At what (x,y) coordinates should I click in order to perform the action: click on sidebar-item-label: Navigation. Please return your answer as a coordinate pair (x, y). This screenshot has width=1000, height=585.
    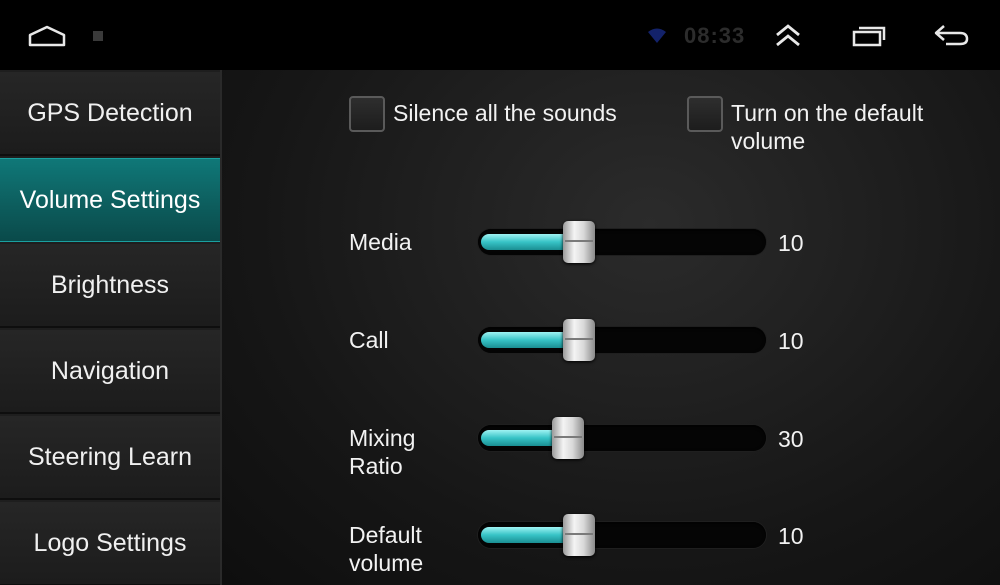
    Looking at the image, I should click on (110, 370).